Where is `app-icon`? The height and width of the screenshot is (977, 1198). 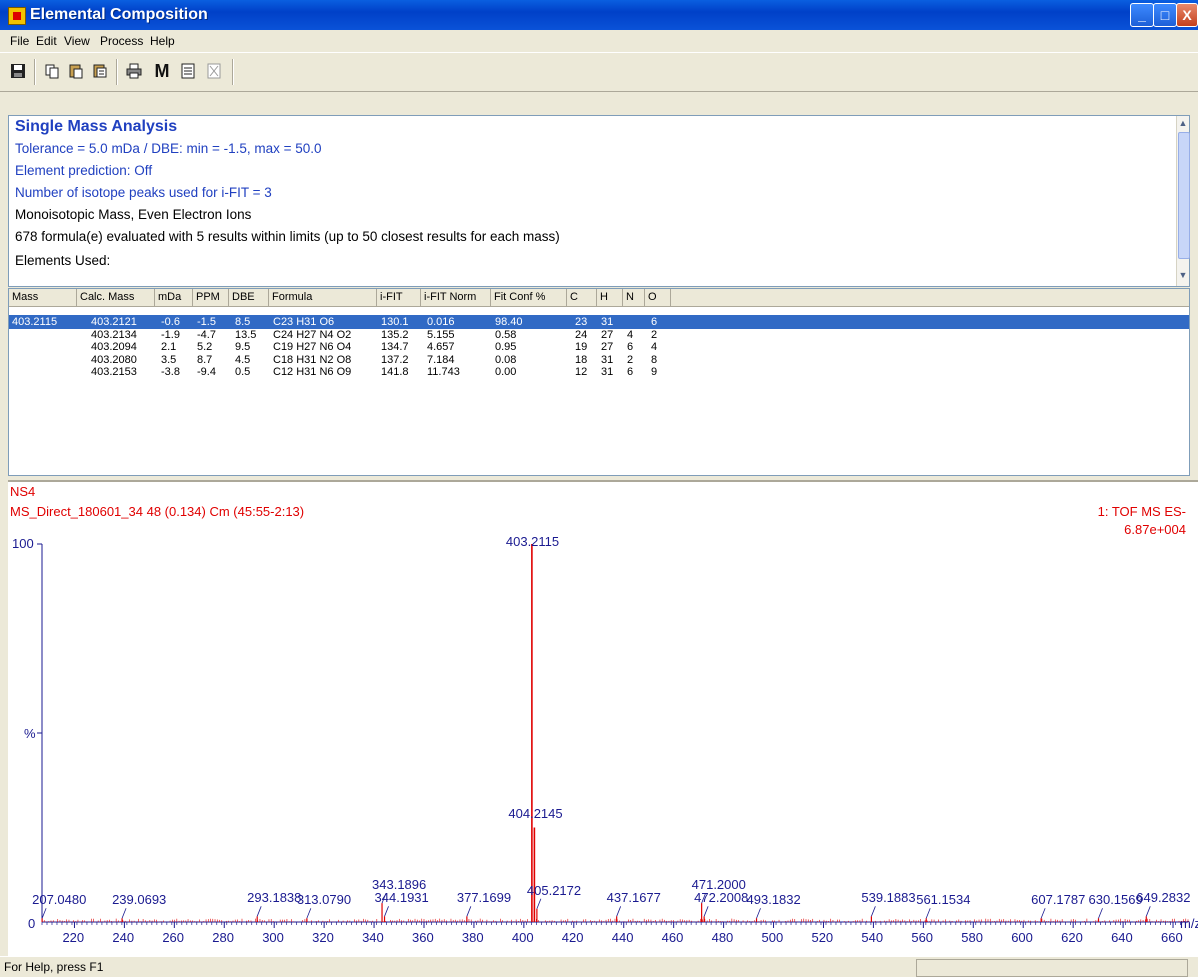
app-icon is located at coordinates (17, 16).